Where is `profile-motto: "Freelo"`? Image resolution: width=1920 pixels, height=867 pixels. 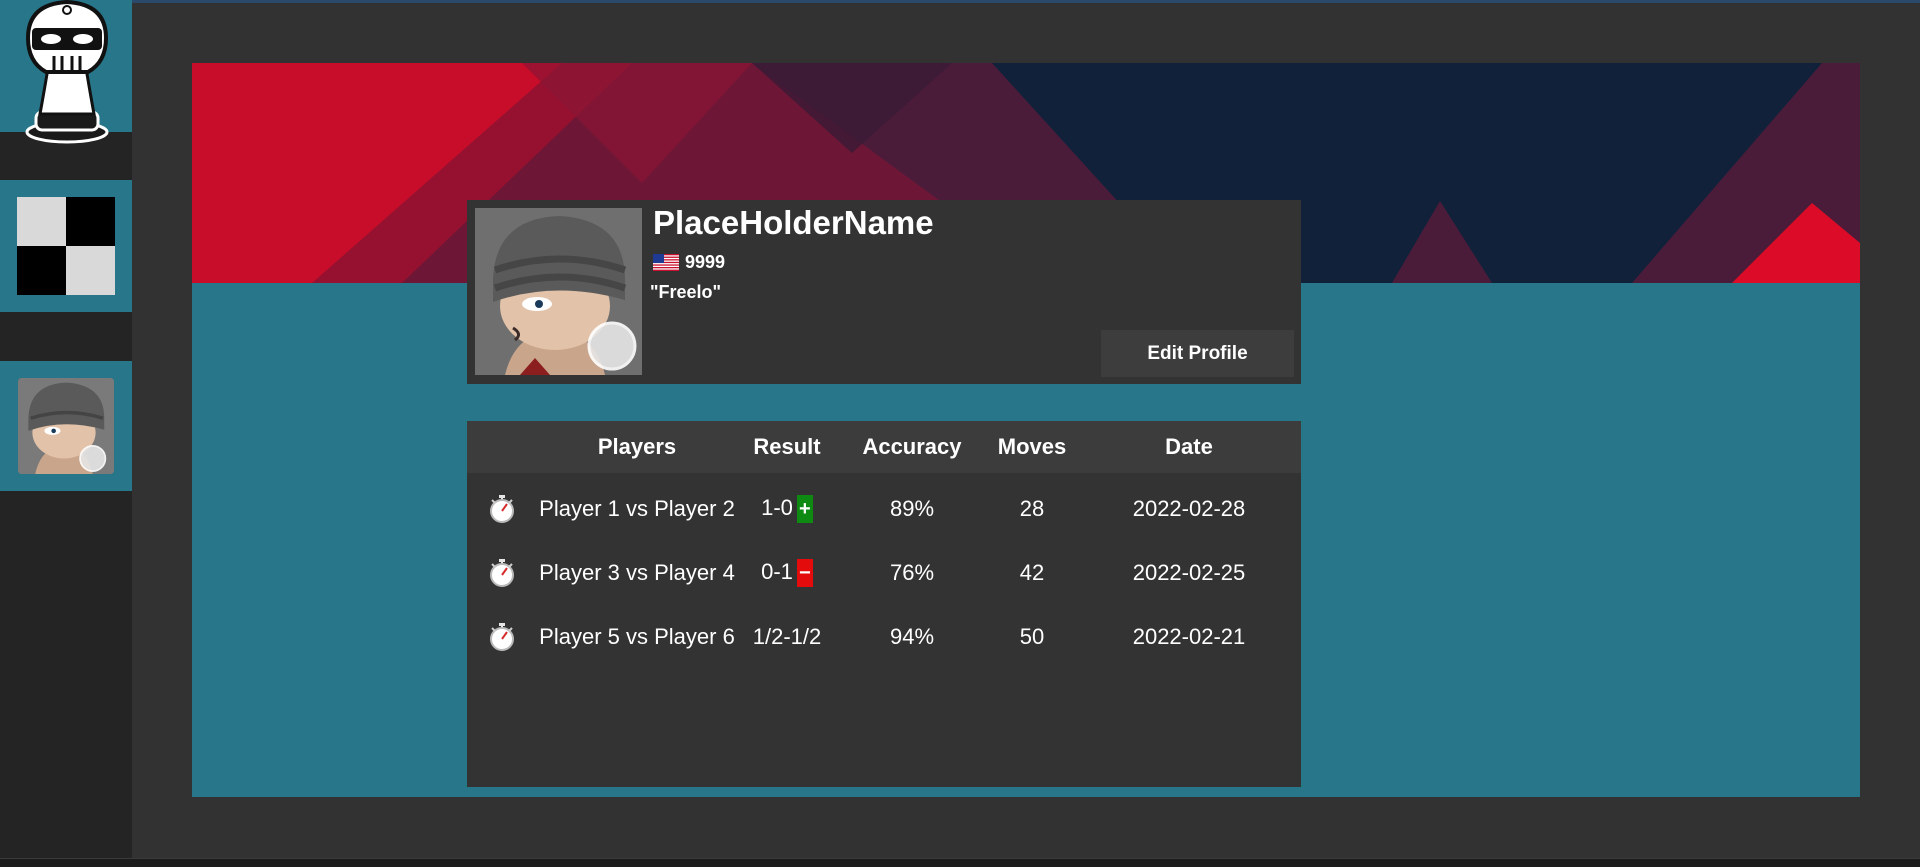 profile-motto: "Freelo" is located at coordinates (686, 292).